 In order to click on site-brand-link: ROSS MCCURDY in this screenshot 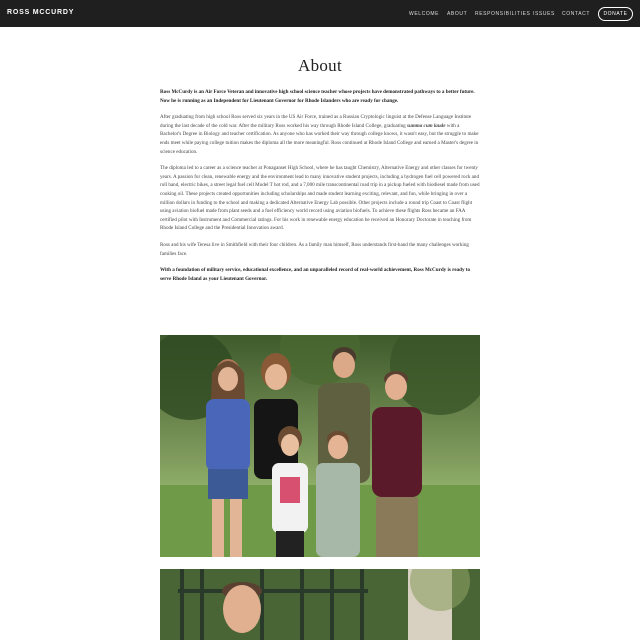, I will do `click(40, 12)`.